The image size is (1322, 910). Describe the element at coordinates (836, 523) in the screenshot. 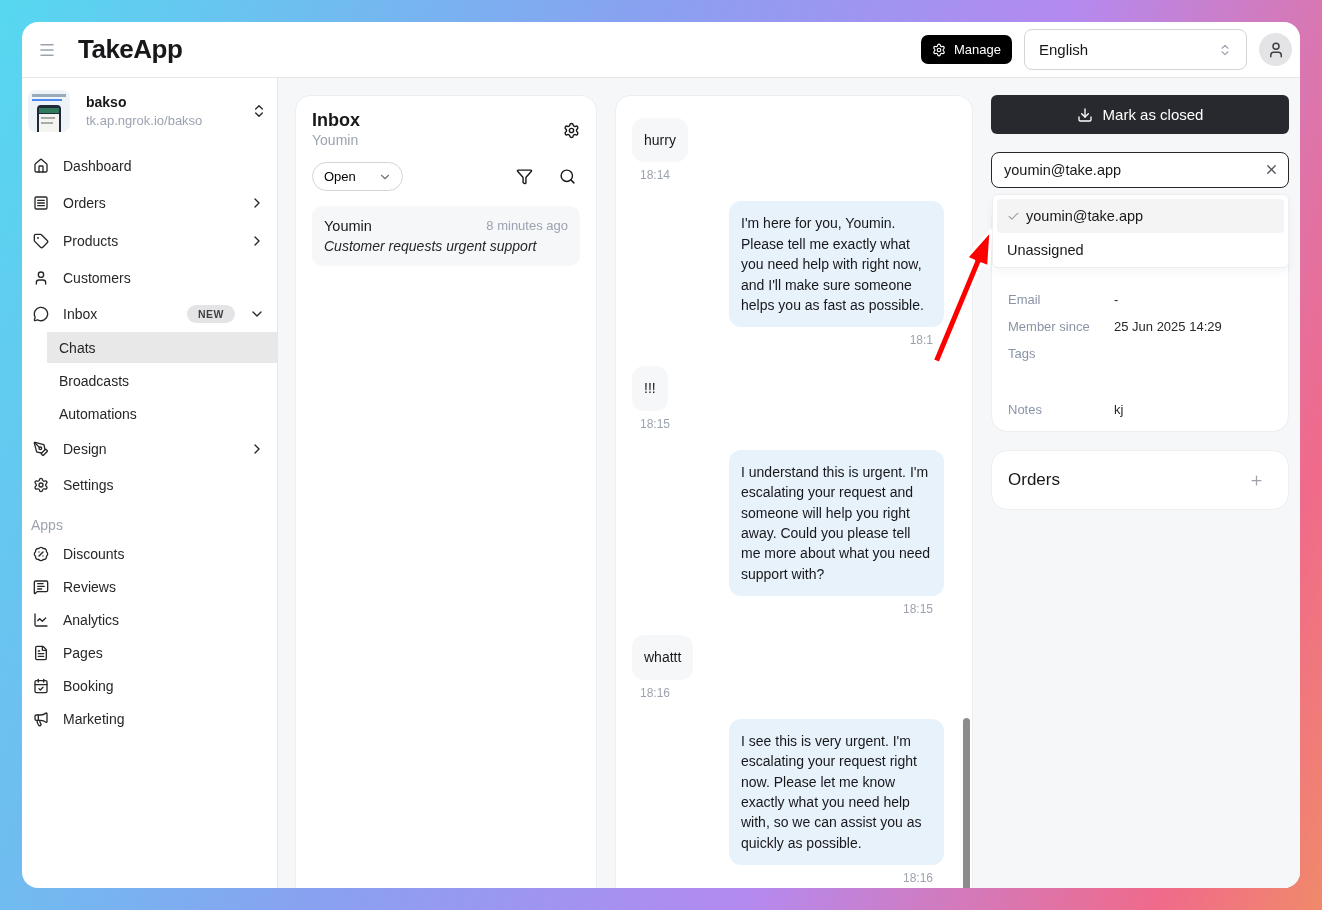

I see `agent-message: I understand this is urgent. I'm escalating your request and someone will help you right away. Could you please tell me more about what you need support with?` at that location.